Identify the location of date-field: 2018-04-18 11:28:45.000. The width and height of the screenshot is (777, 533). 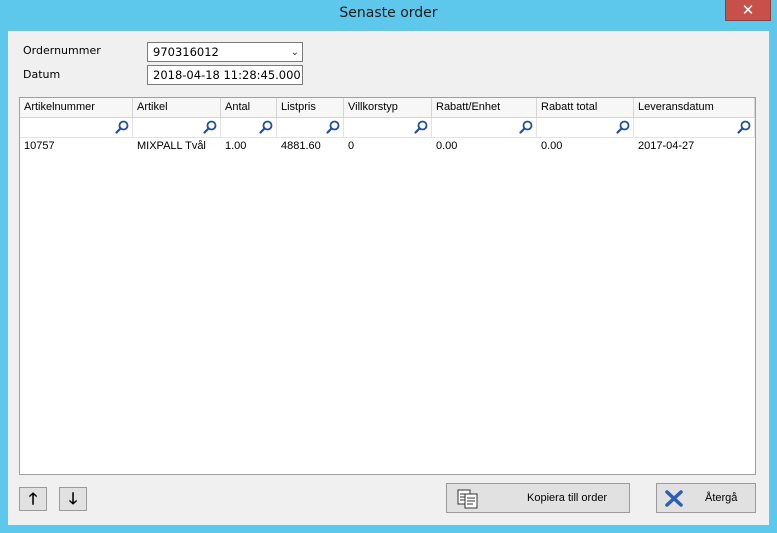
(225, 75).